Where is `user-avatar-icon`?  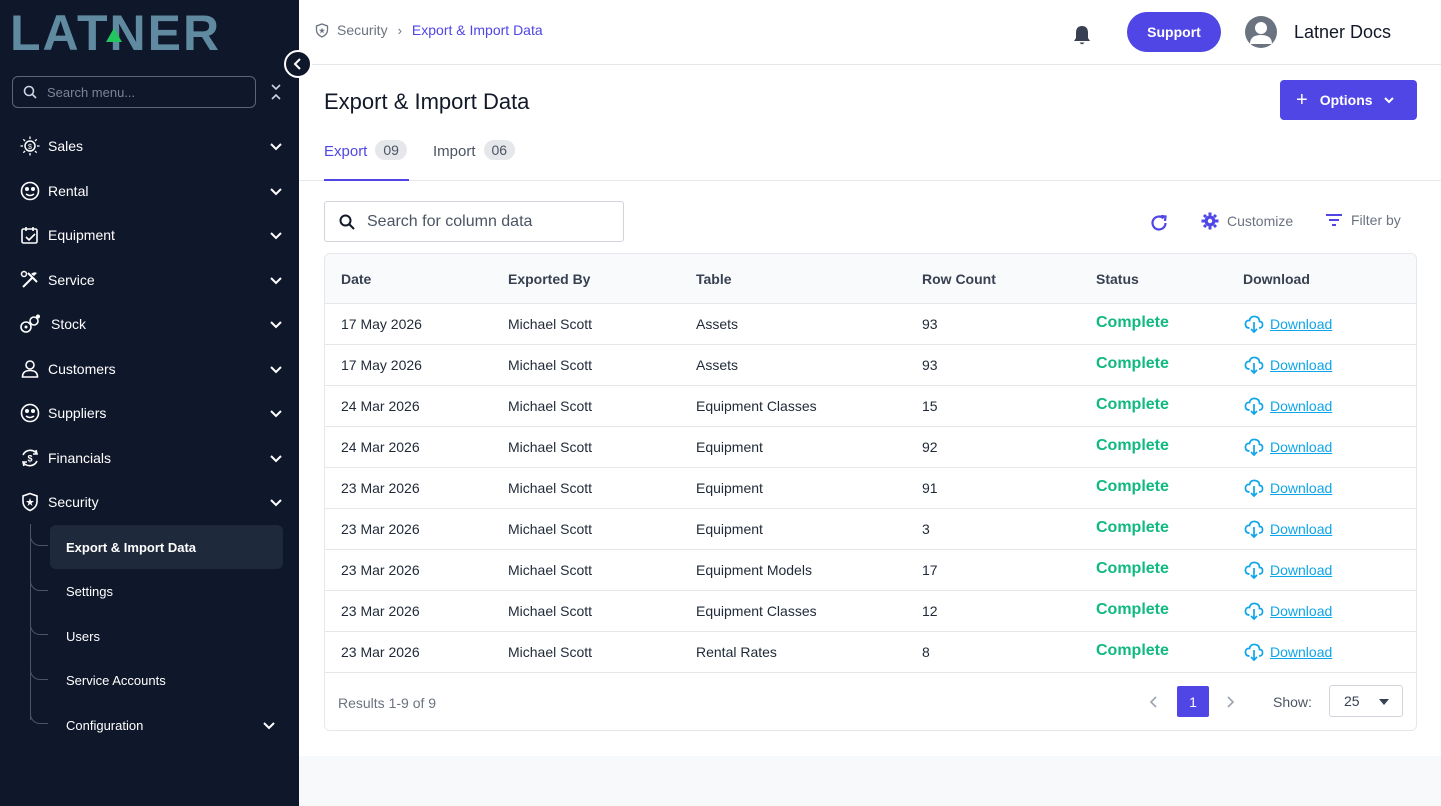
user-avatar-icon is located at coordinates (1261, 33).